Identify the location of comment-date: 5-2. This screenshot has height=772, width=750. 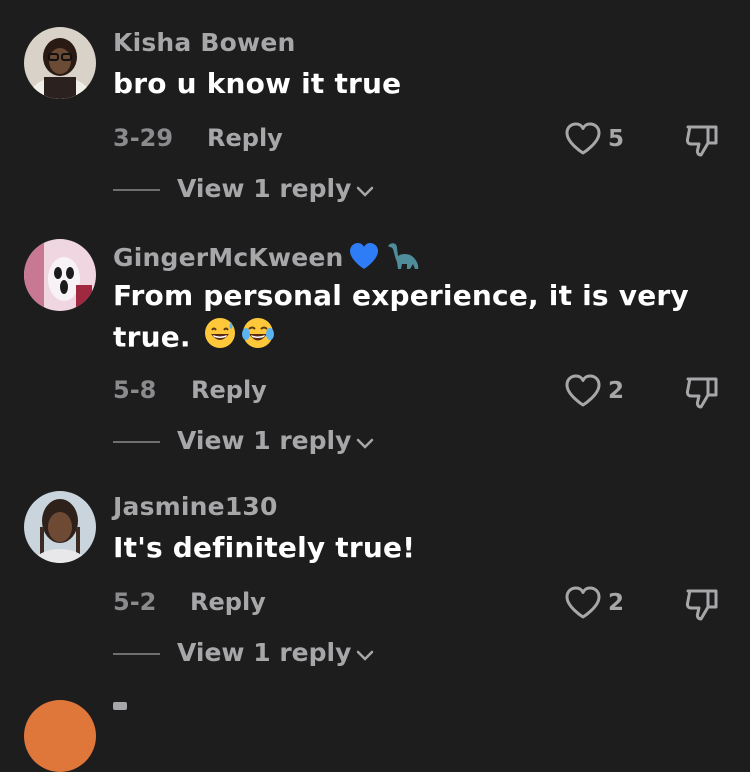
(135, 602).